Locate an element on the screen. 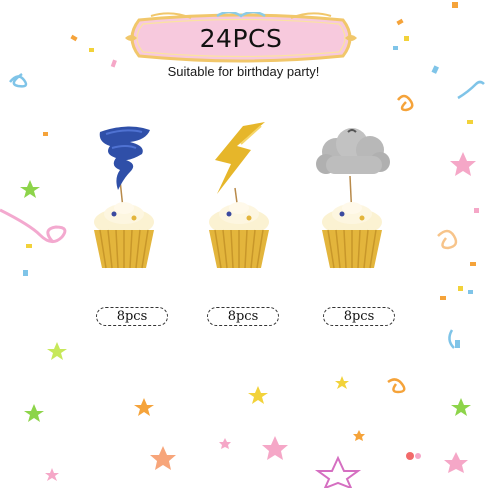 Image resolution: width=487 pixels, height=488 pixels. lightning-icon is located at coordinates (240, 158).